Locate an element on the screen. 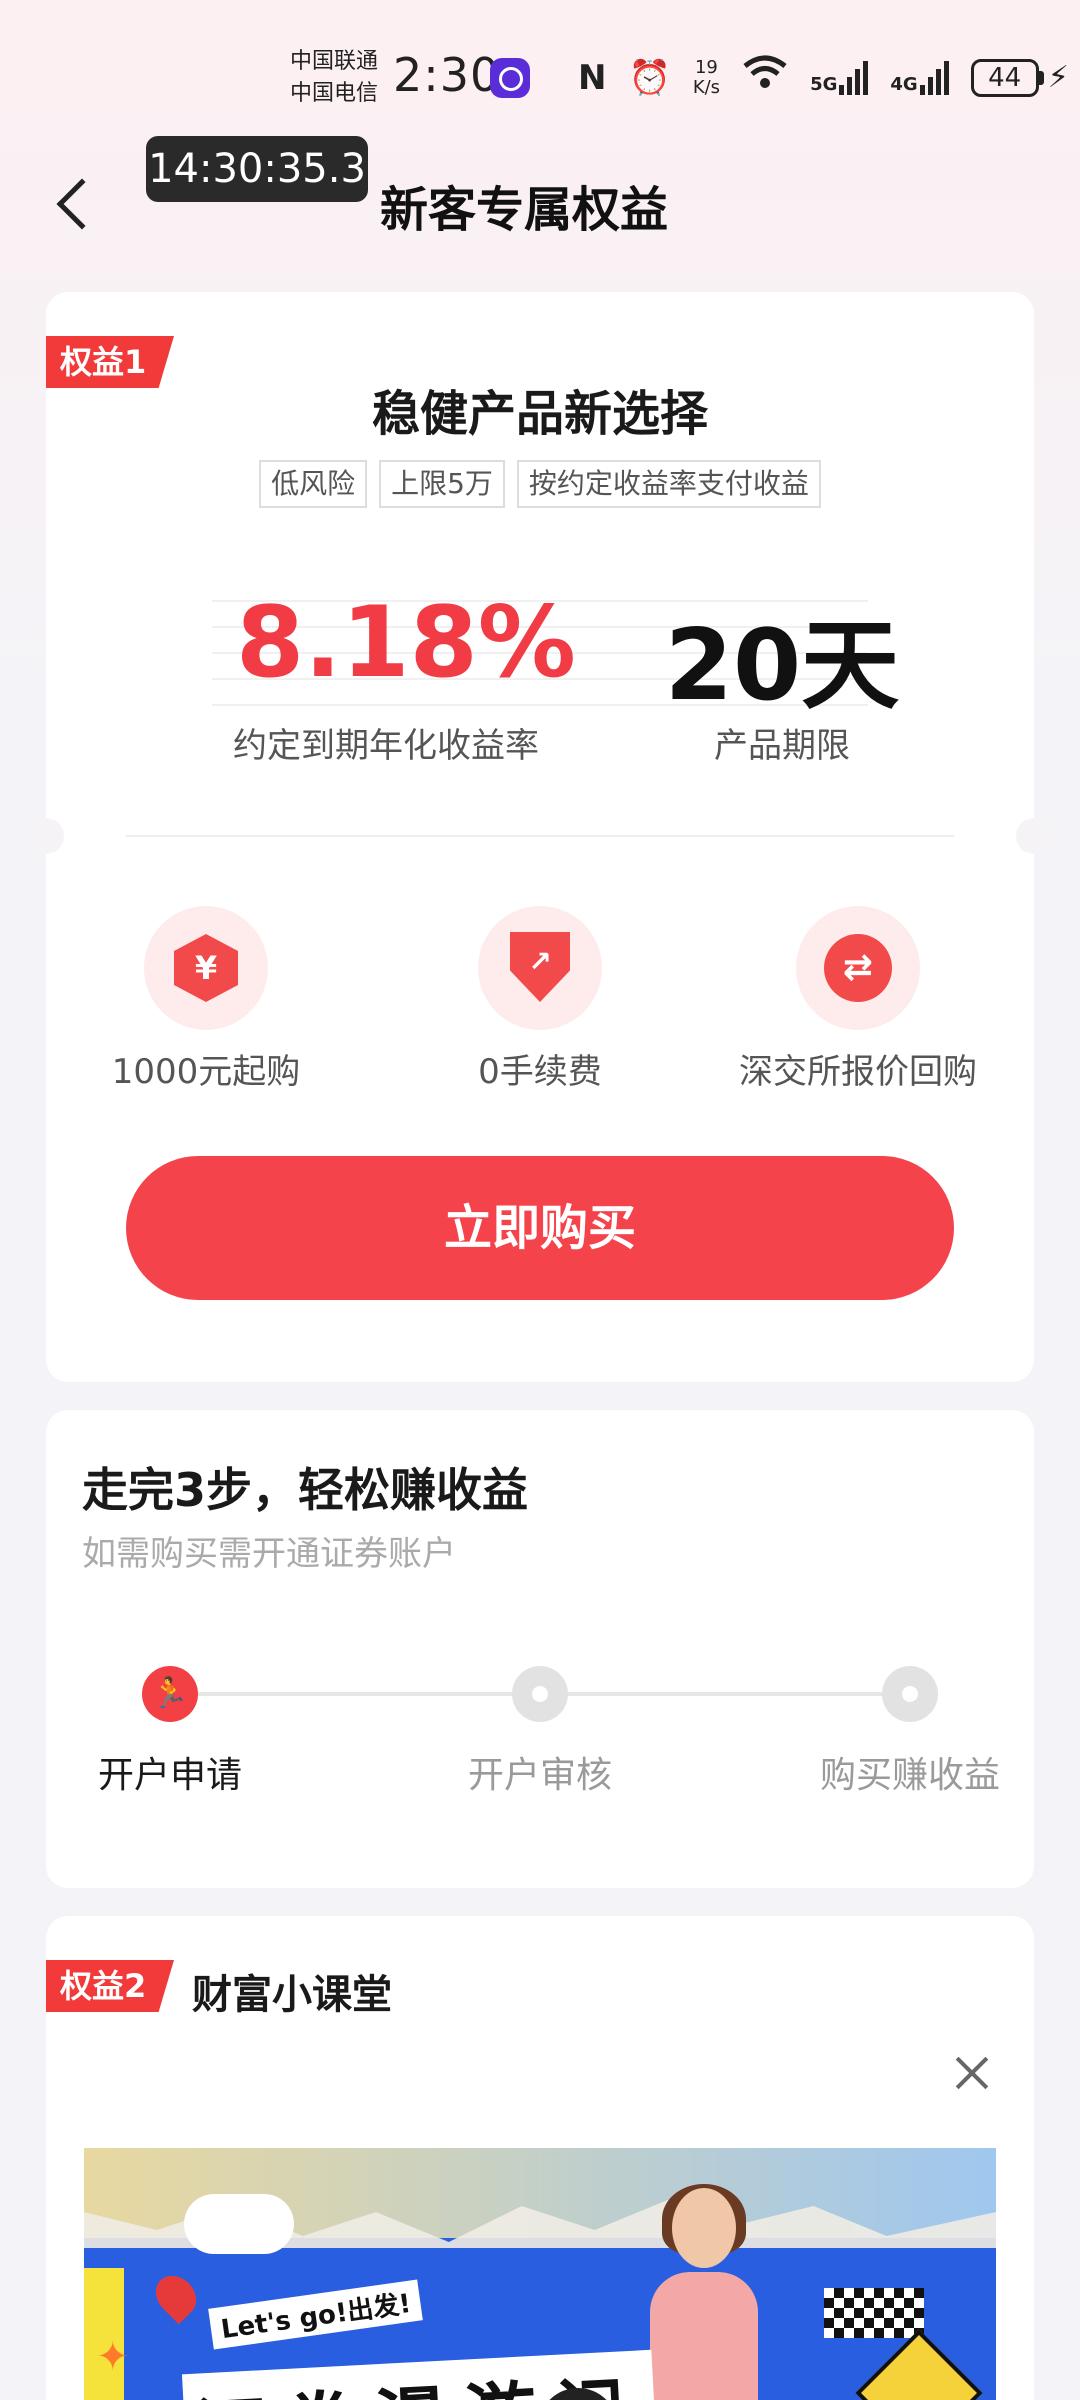  clock-app-icon is located at coordinates (510, 78).